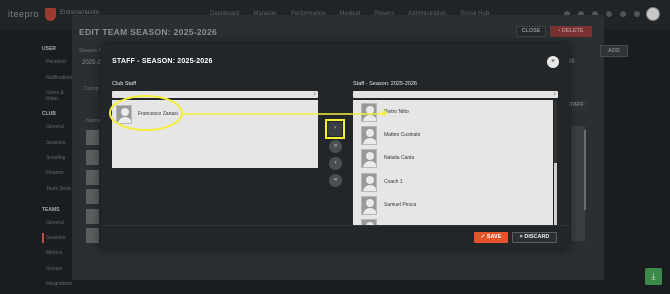  I want to click on panel-delete-button: ▪ DELETE, so click(571, 31).